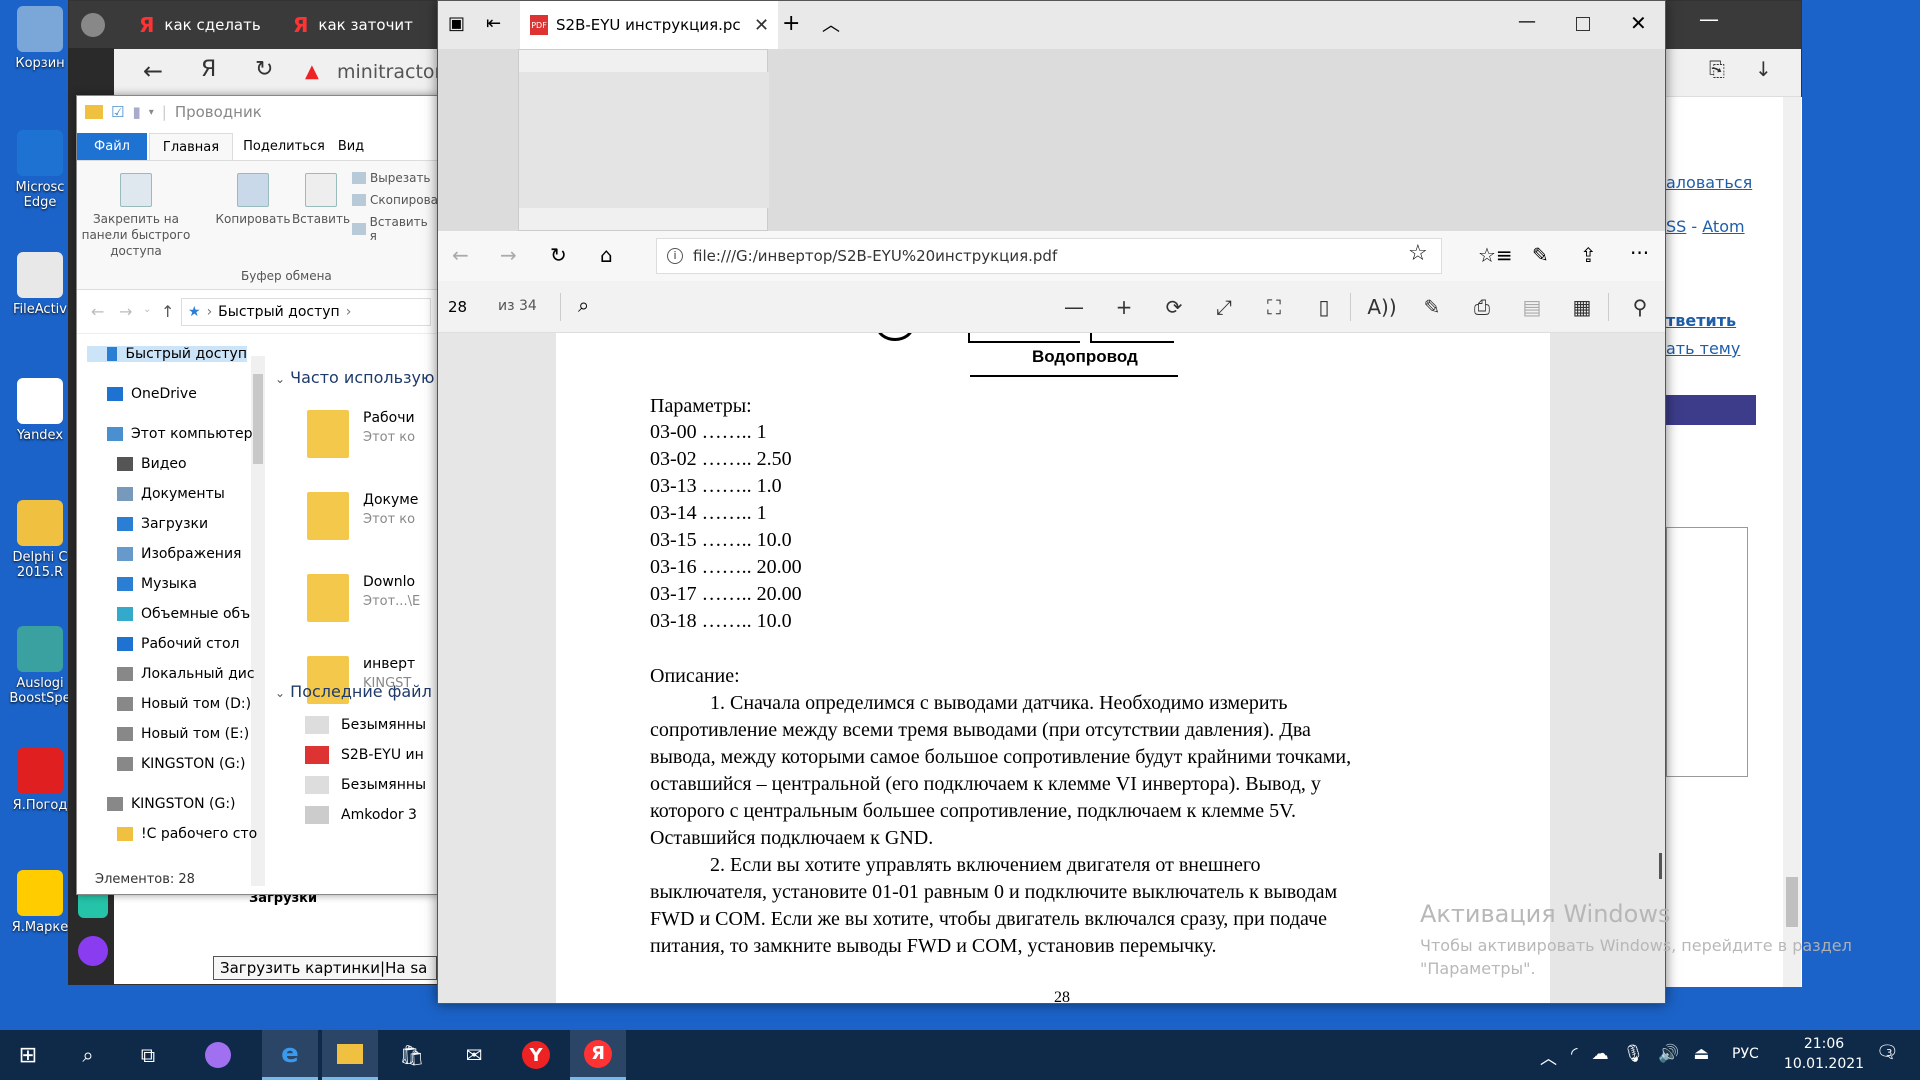  I want to click on frequent-header: ⌄ Часто использую, so click(354, 377).